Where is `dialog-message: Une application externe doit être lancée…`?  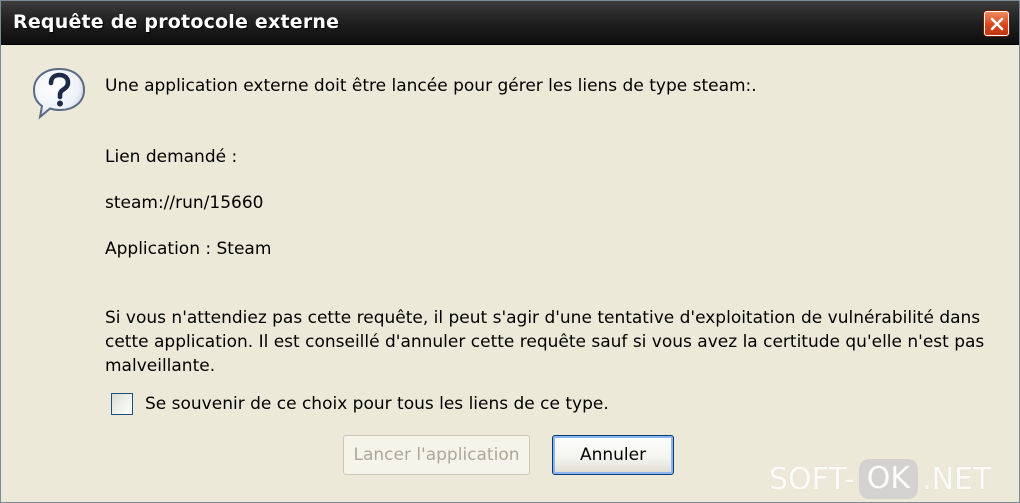 dialog-message: Une application externe doit être lancée… is located at coordinates (431, 86).